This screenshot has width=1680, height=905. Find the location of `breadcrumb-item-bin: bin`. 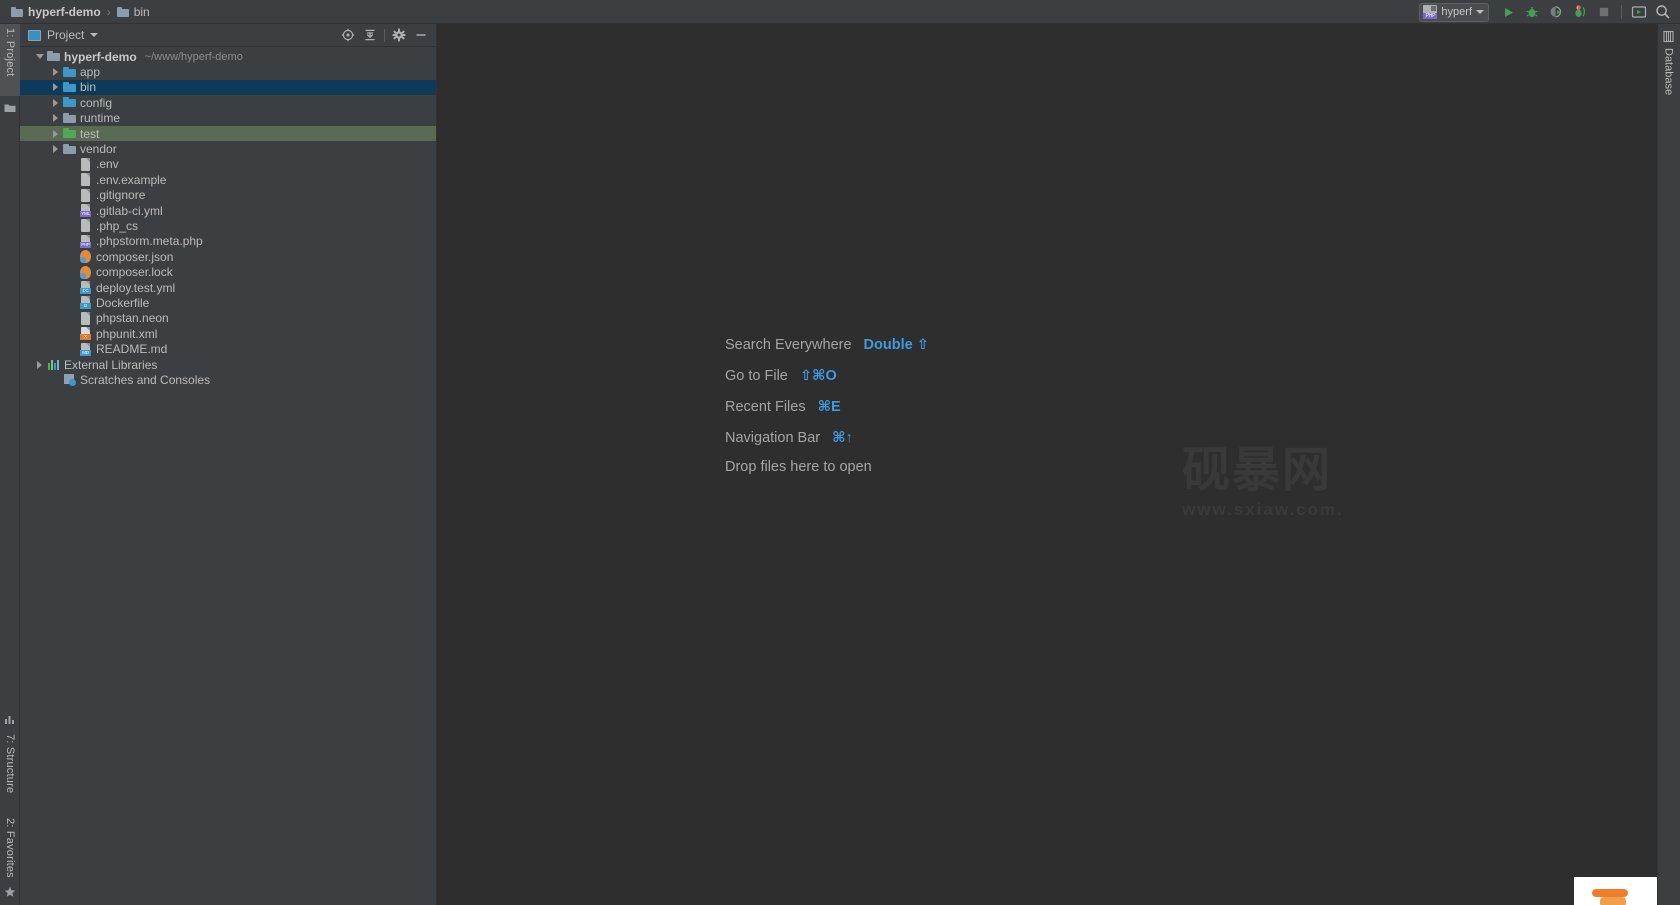

breadcrumb-item-bin: bin is located at coordinates (133, 12).